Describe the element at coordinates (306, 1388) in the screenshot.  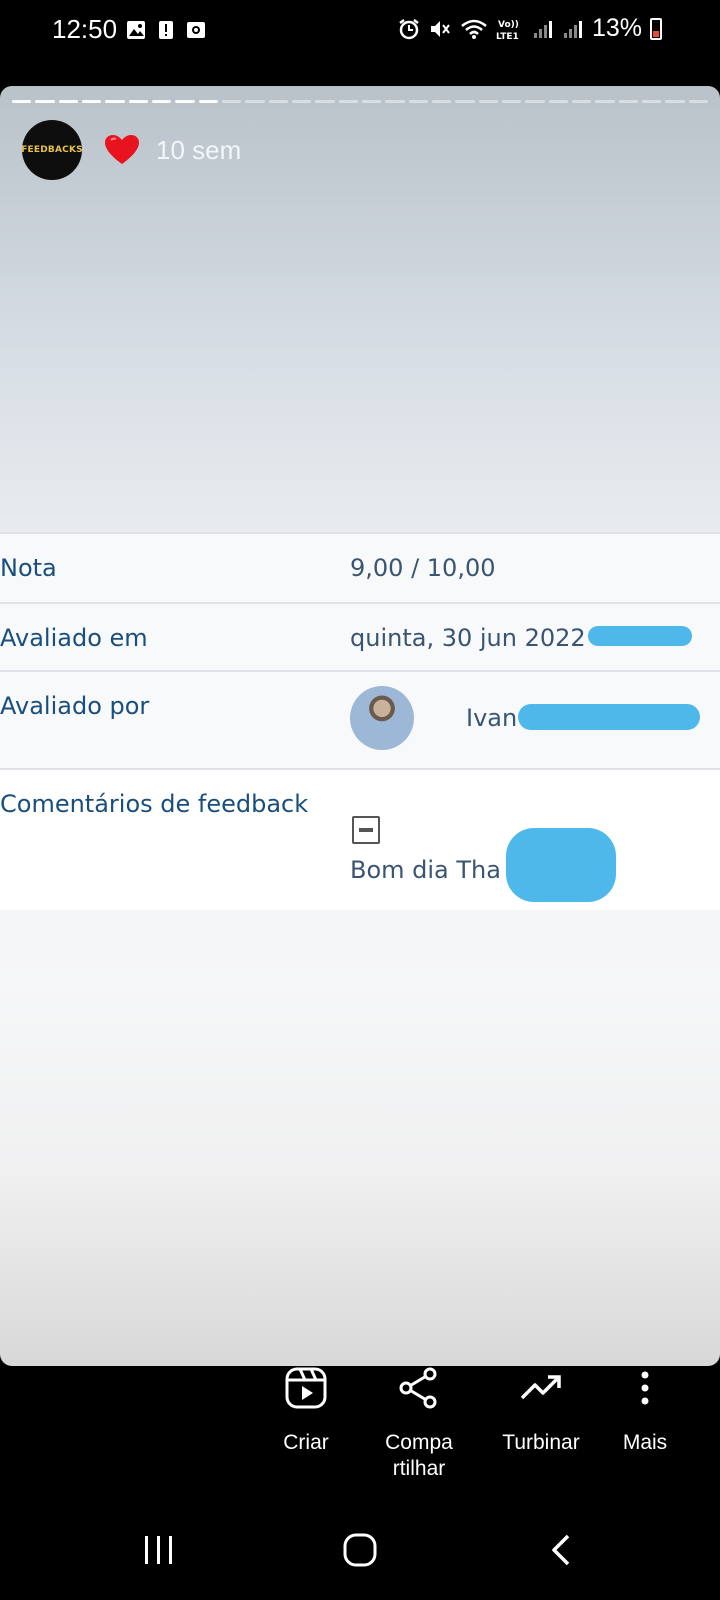
I see `reels-icon` at that location.